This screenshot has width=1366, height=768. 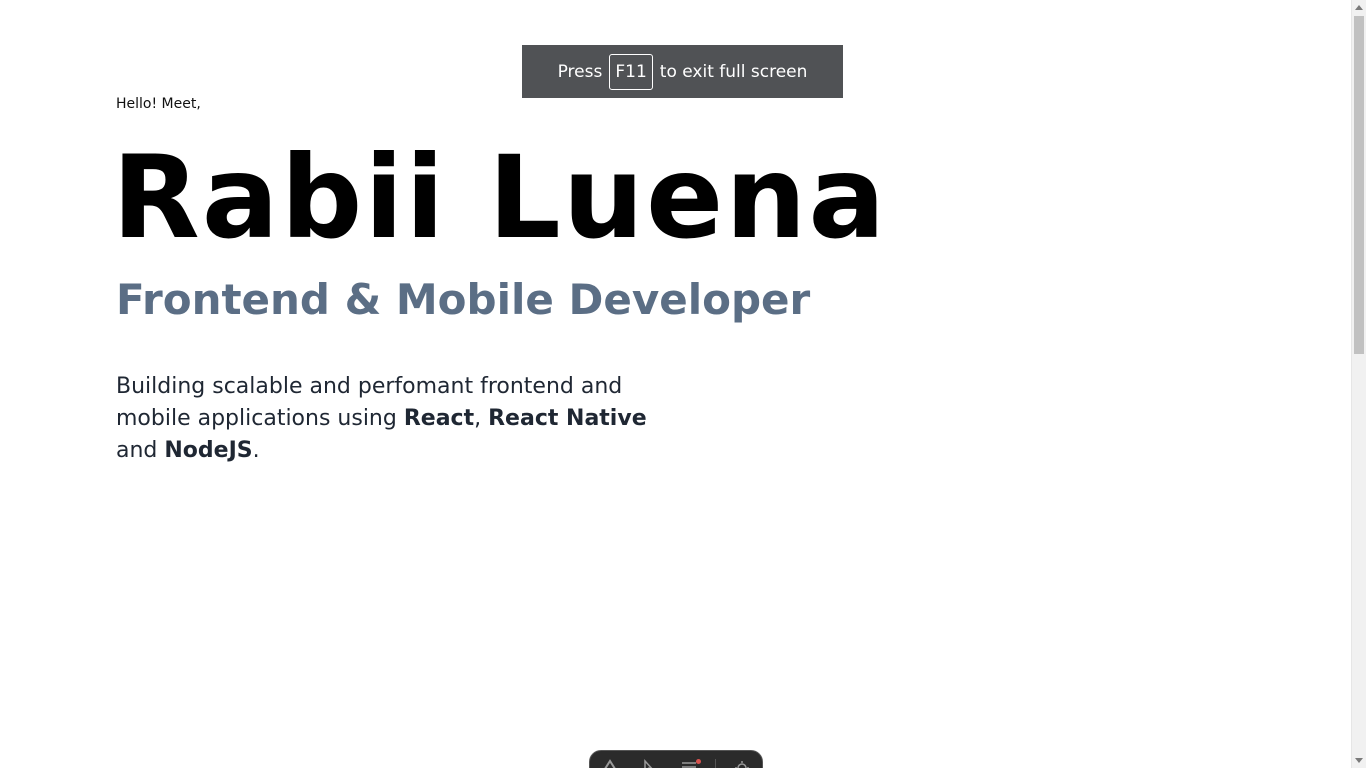 I want to click on scroll-up-arrow-icon, so click(x=1359, y=7).